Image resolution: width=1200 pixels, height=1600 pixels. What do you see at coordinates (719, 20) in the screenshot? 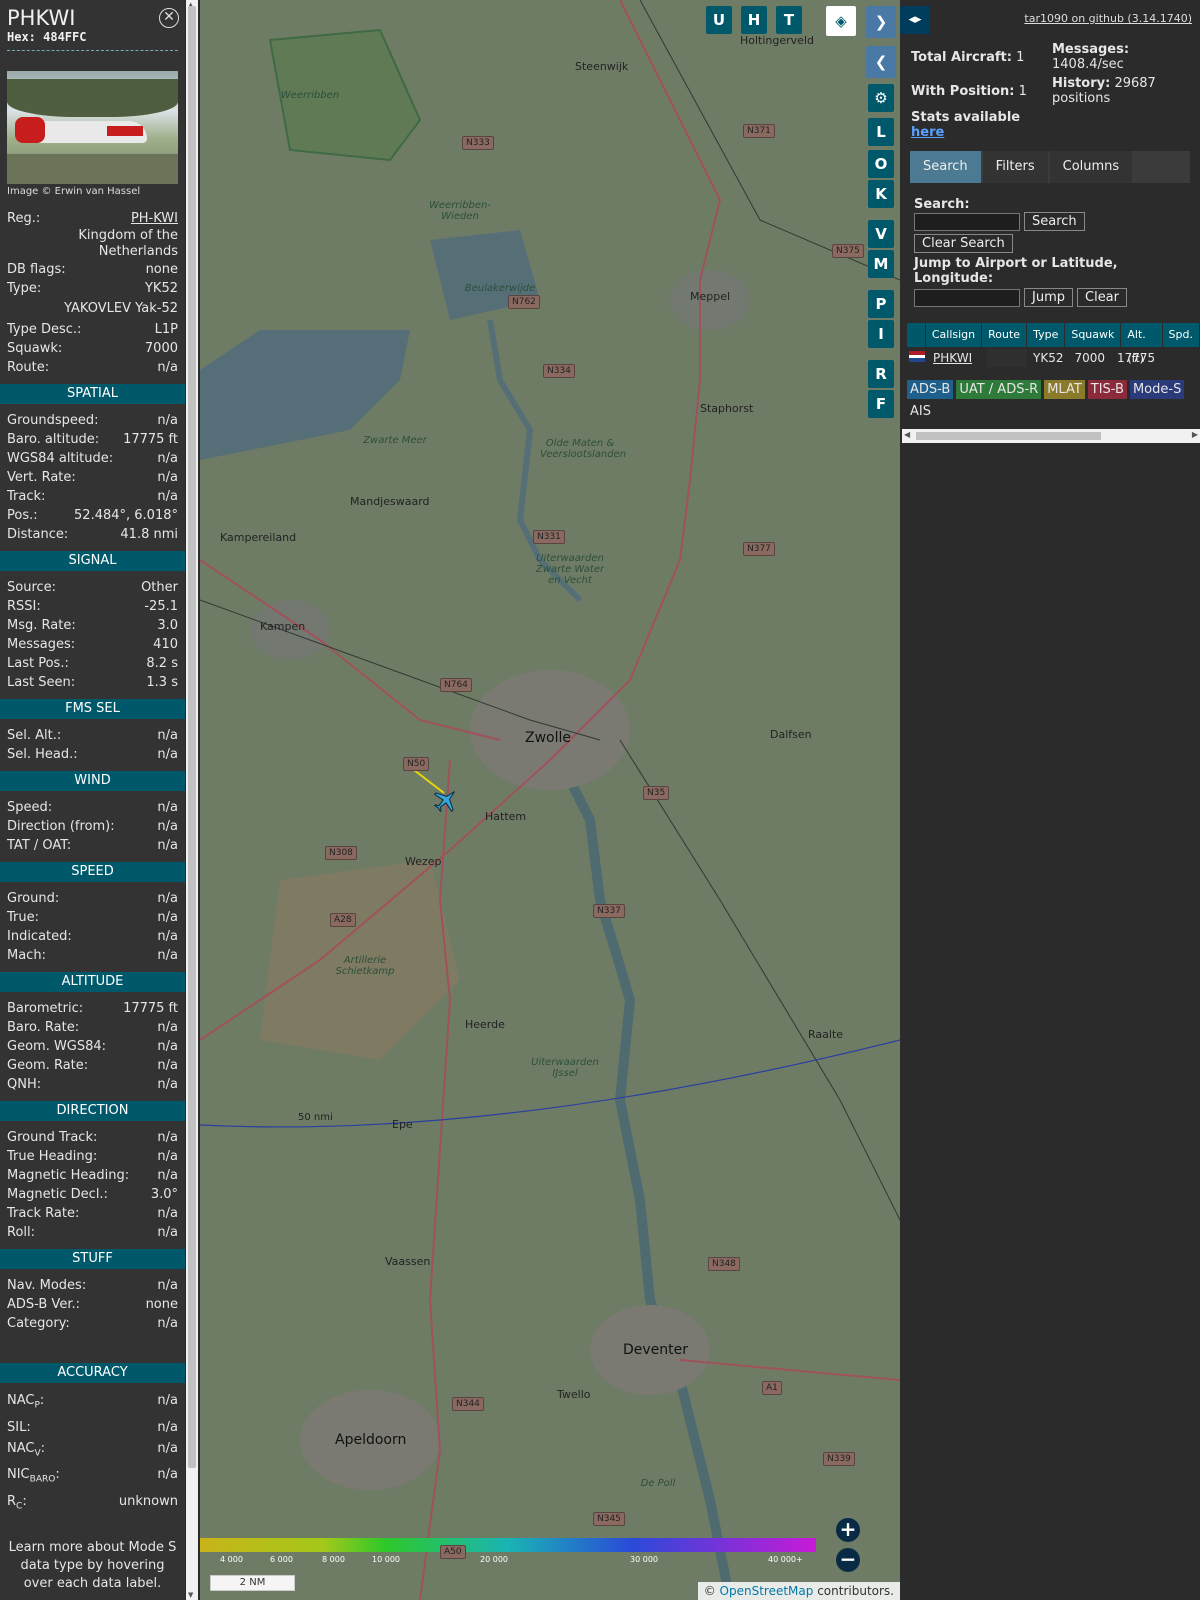
I see `map-button-u: U` at bounding box center [719, 20].